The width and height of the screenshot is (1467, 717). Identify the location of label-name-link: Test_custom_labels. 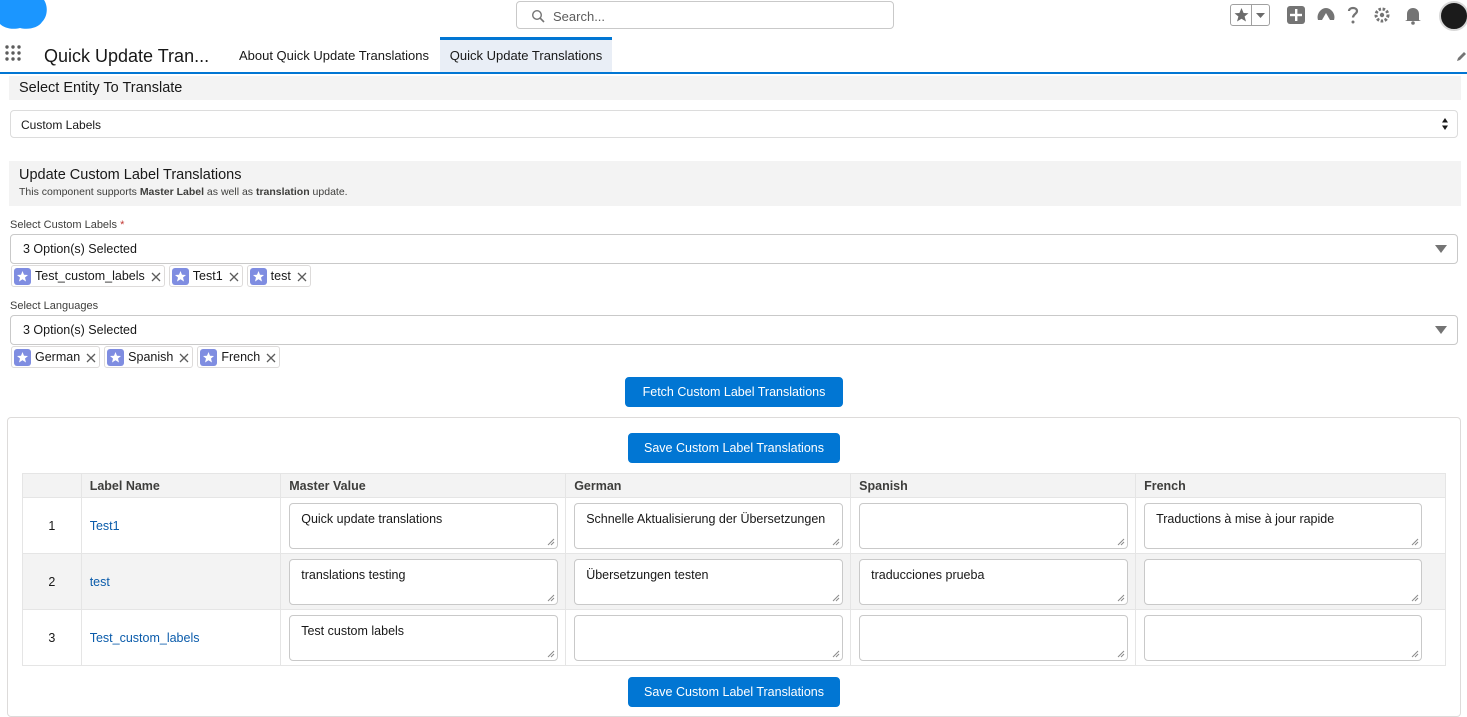
(181, 637).